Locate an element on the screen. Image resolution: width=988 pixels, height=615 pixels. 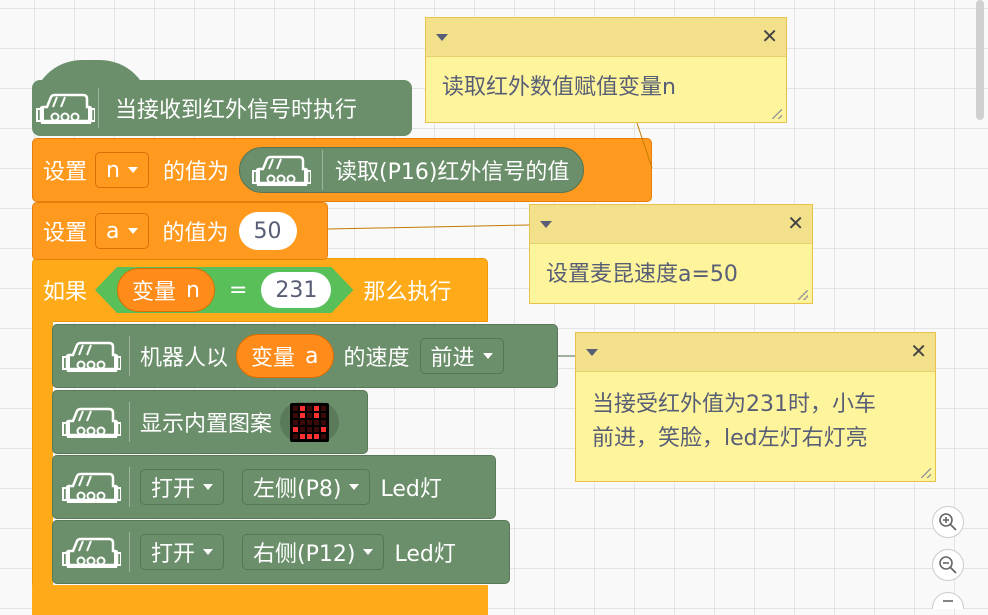
led-side-dropdown: 右侧(P12) is located at coordinates (313, 552).